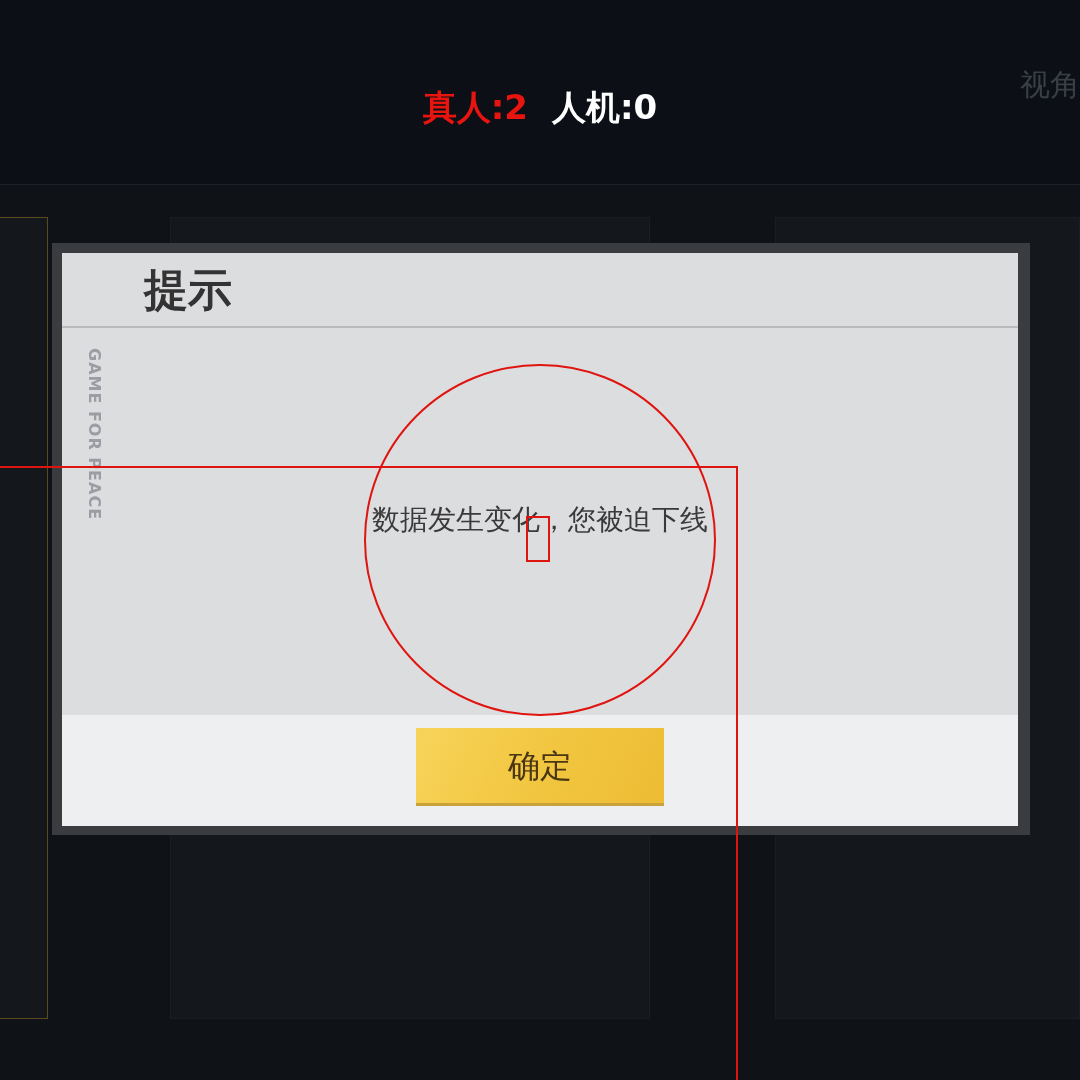 Image resolution: width=1080 pixels, height=1080 pixels. What do you see at coordinates (188, 289) in the screenshot?
I see `dialog-title: 提示` at bounding box center [188, 289].